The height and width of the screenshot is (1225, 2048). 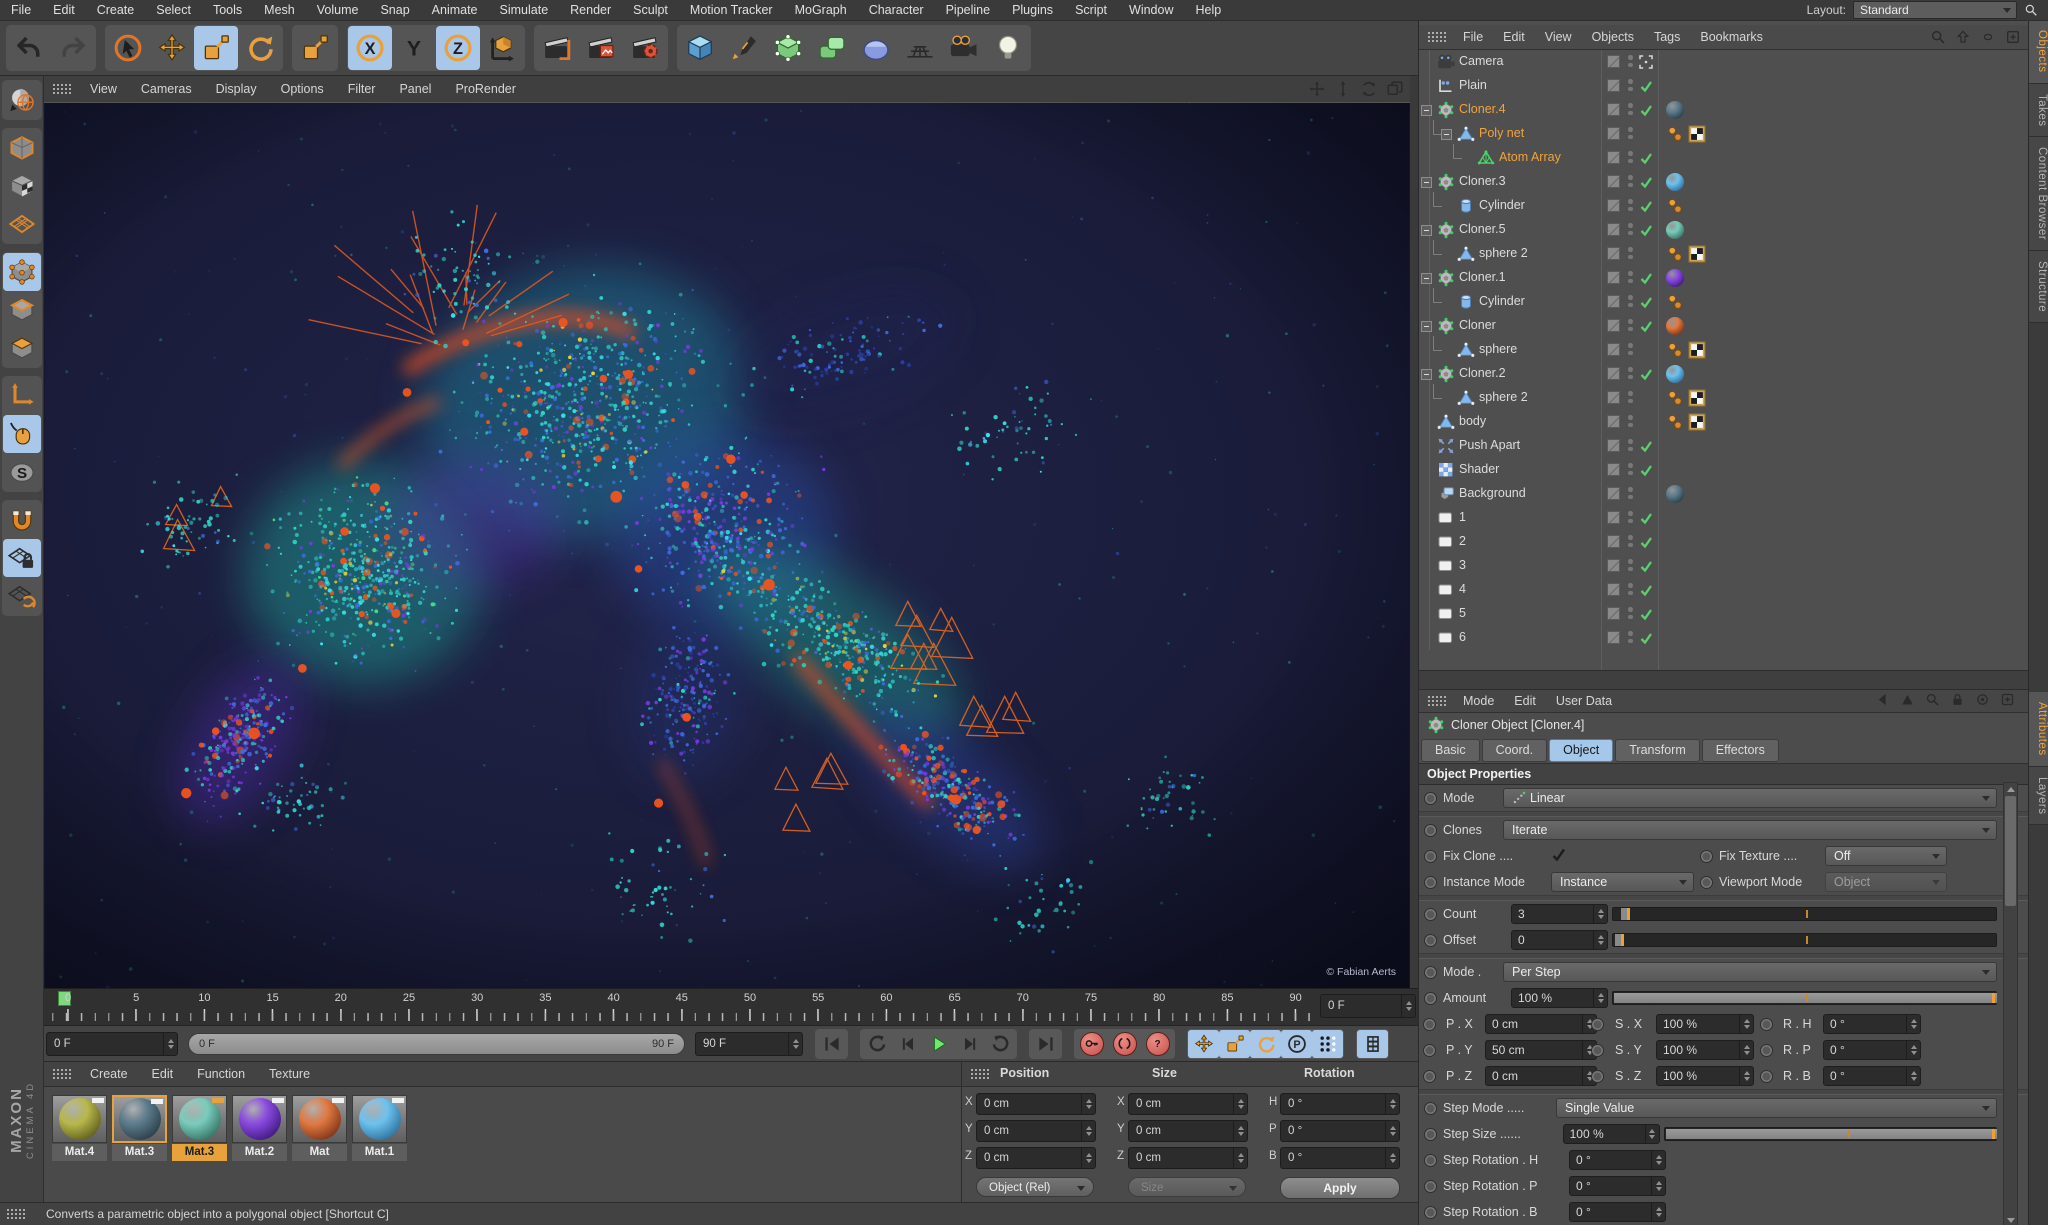 I want to click on attribute-tab-transform: Transform, so click(x=1657, y=750).